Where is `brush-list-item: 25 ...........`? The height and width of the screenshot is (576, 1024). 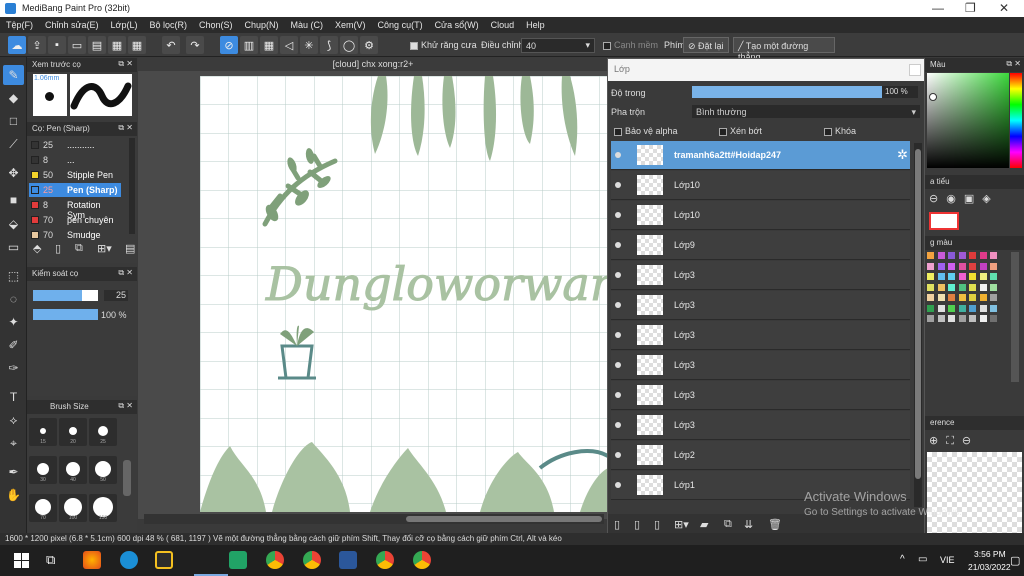 brush-list-item: 25 ........... is located at coordinates (75, 145).